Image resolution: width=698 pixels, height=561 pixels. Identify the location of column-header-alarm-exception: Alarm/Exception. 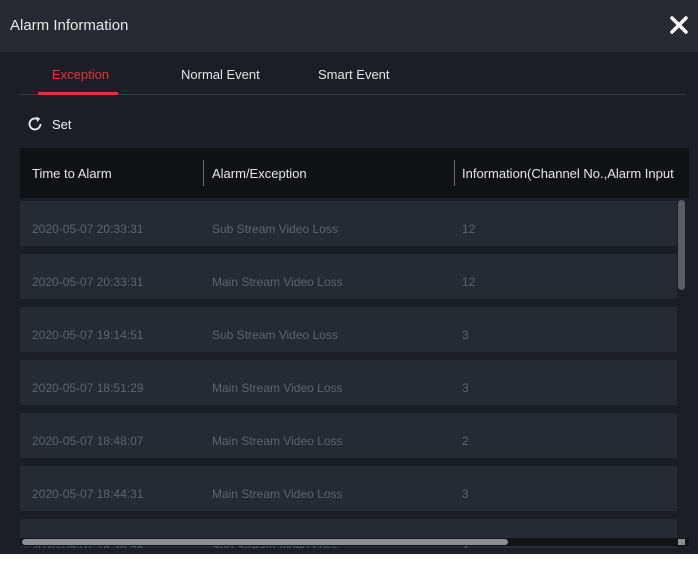
(259, 173).